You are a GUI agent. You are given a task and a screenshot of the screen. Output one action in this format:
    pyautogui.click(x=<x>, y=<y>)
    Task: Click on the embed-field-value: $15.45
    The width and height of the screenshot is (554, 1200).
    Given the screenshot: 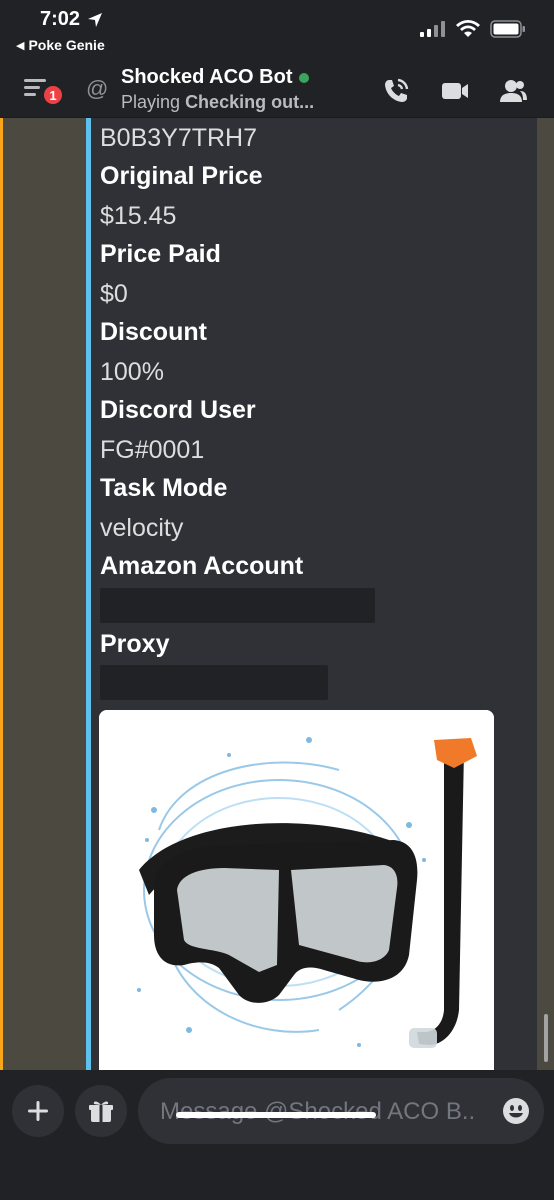 What is the action you would take?
    pyautogui.click(x=138, y=216)
    